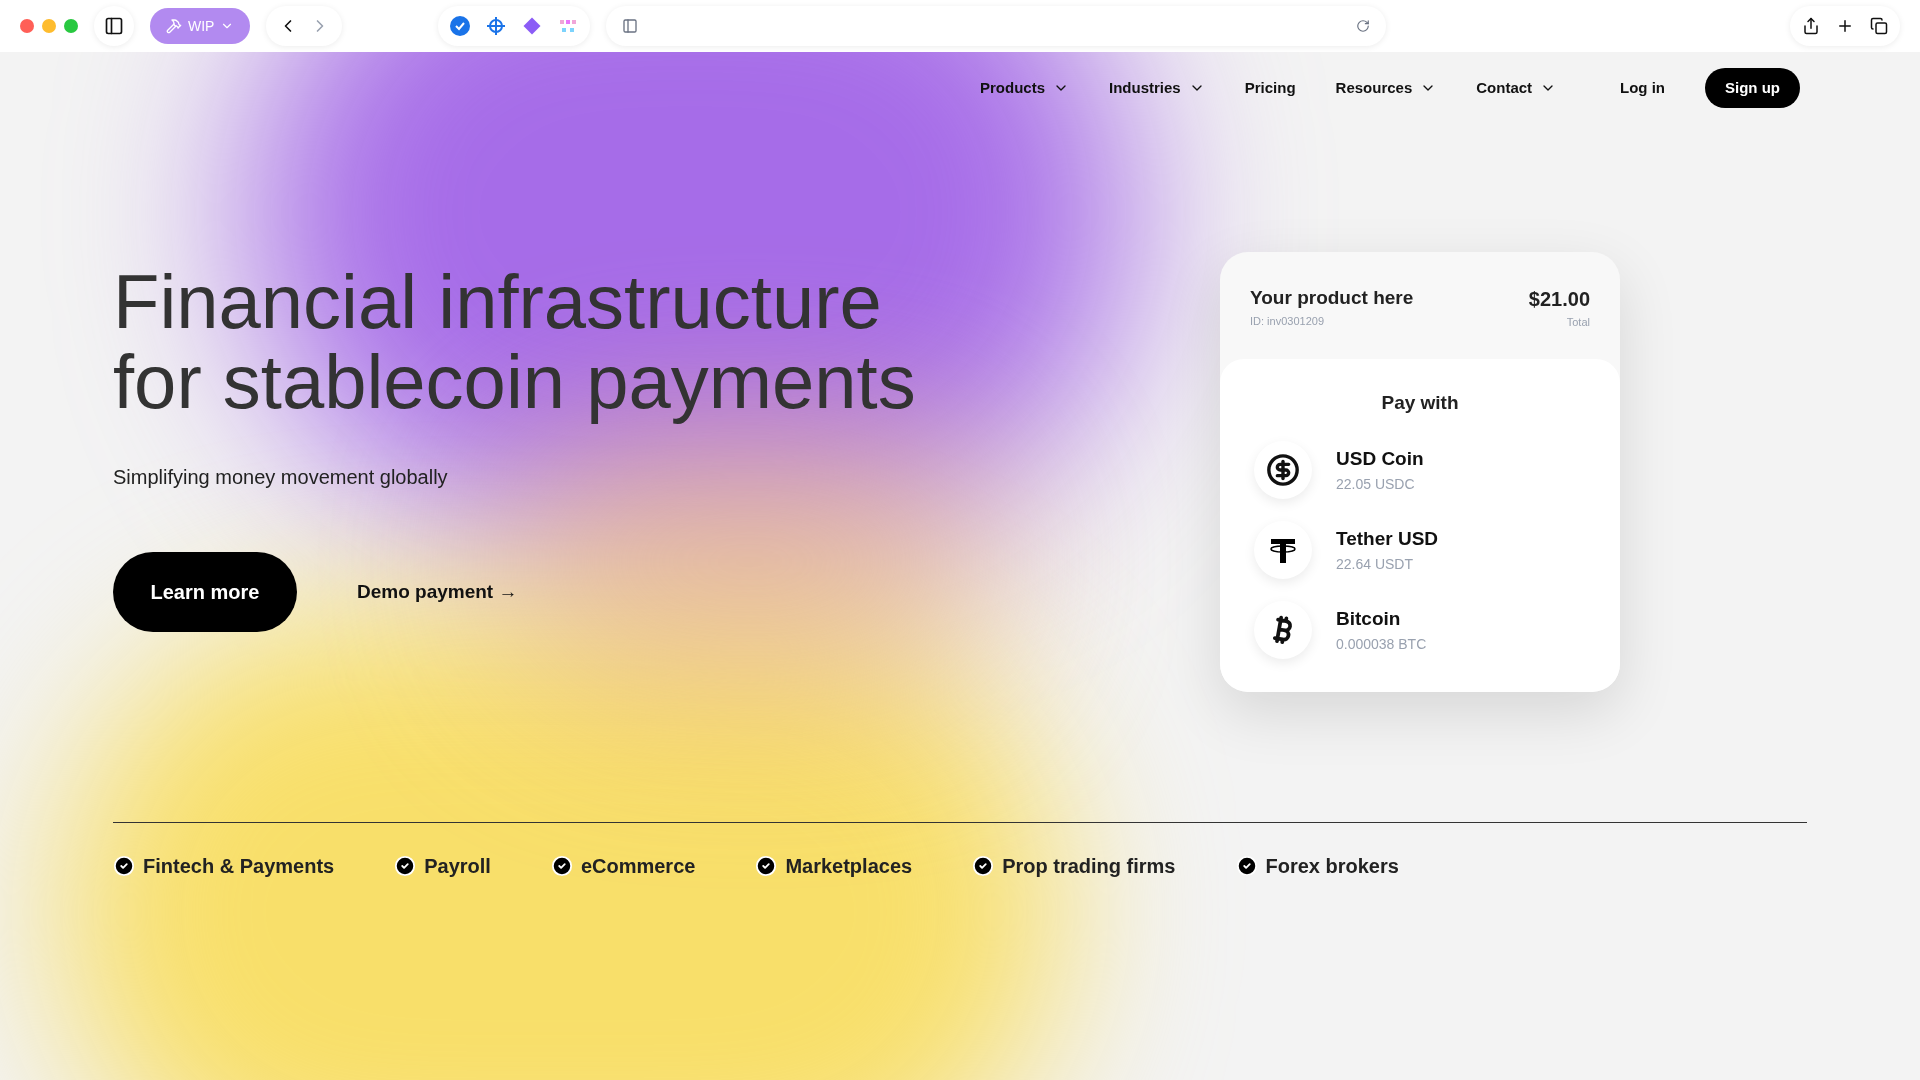 This screenshot has width=1920, height=1080. Describe the element at coordinates (1089, 866) in the screenshot. I see `industry-label: Prop trading firms` at that location.